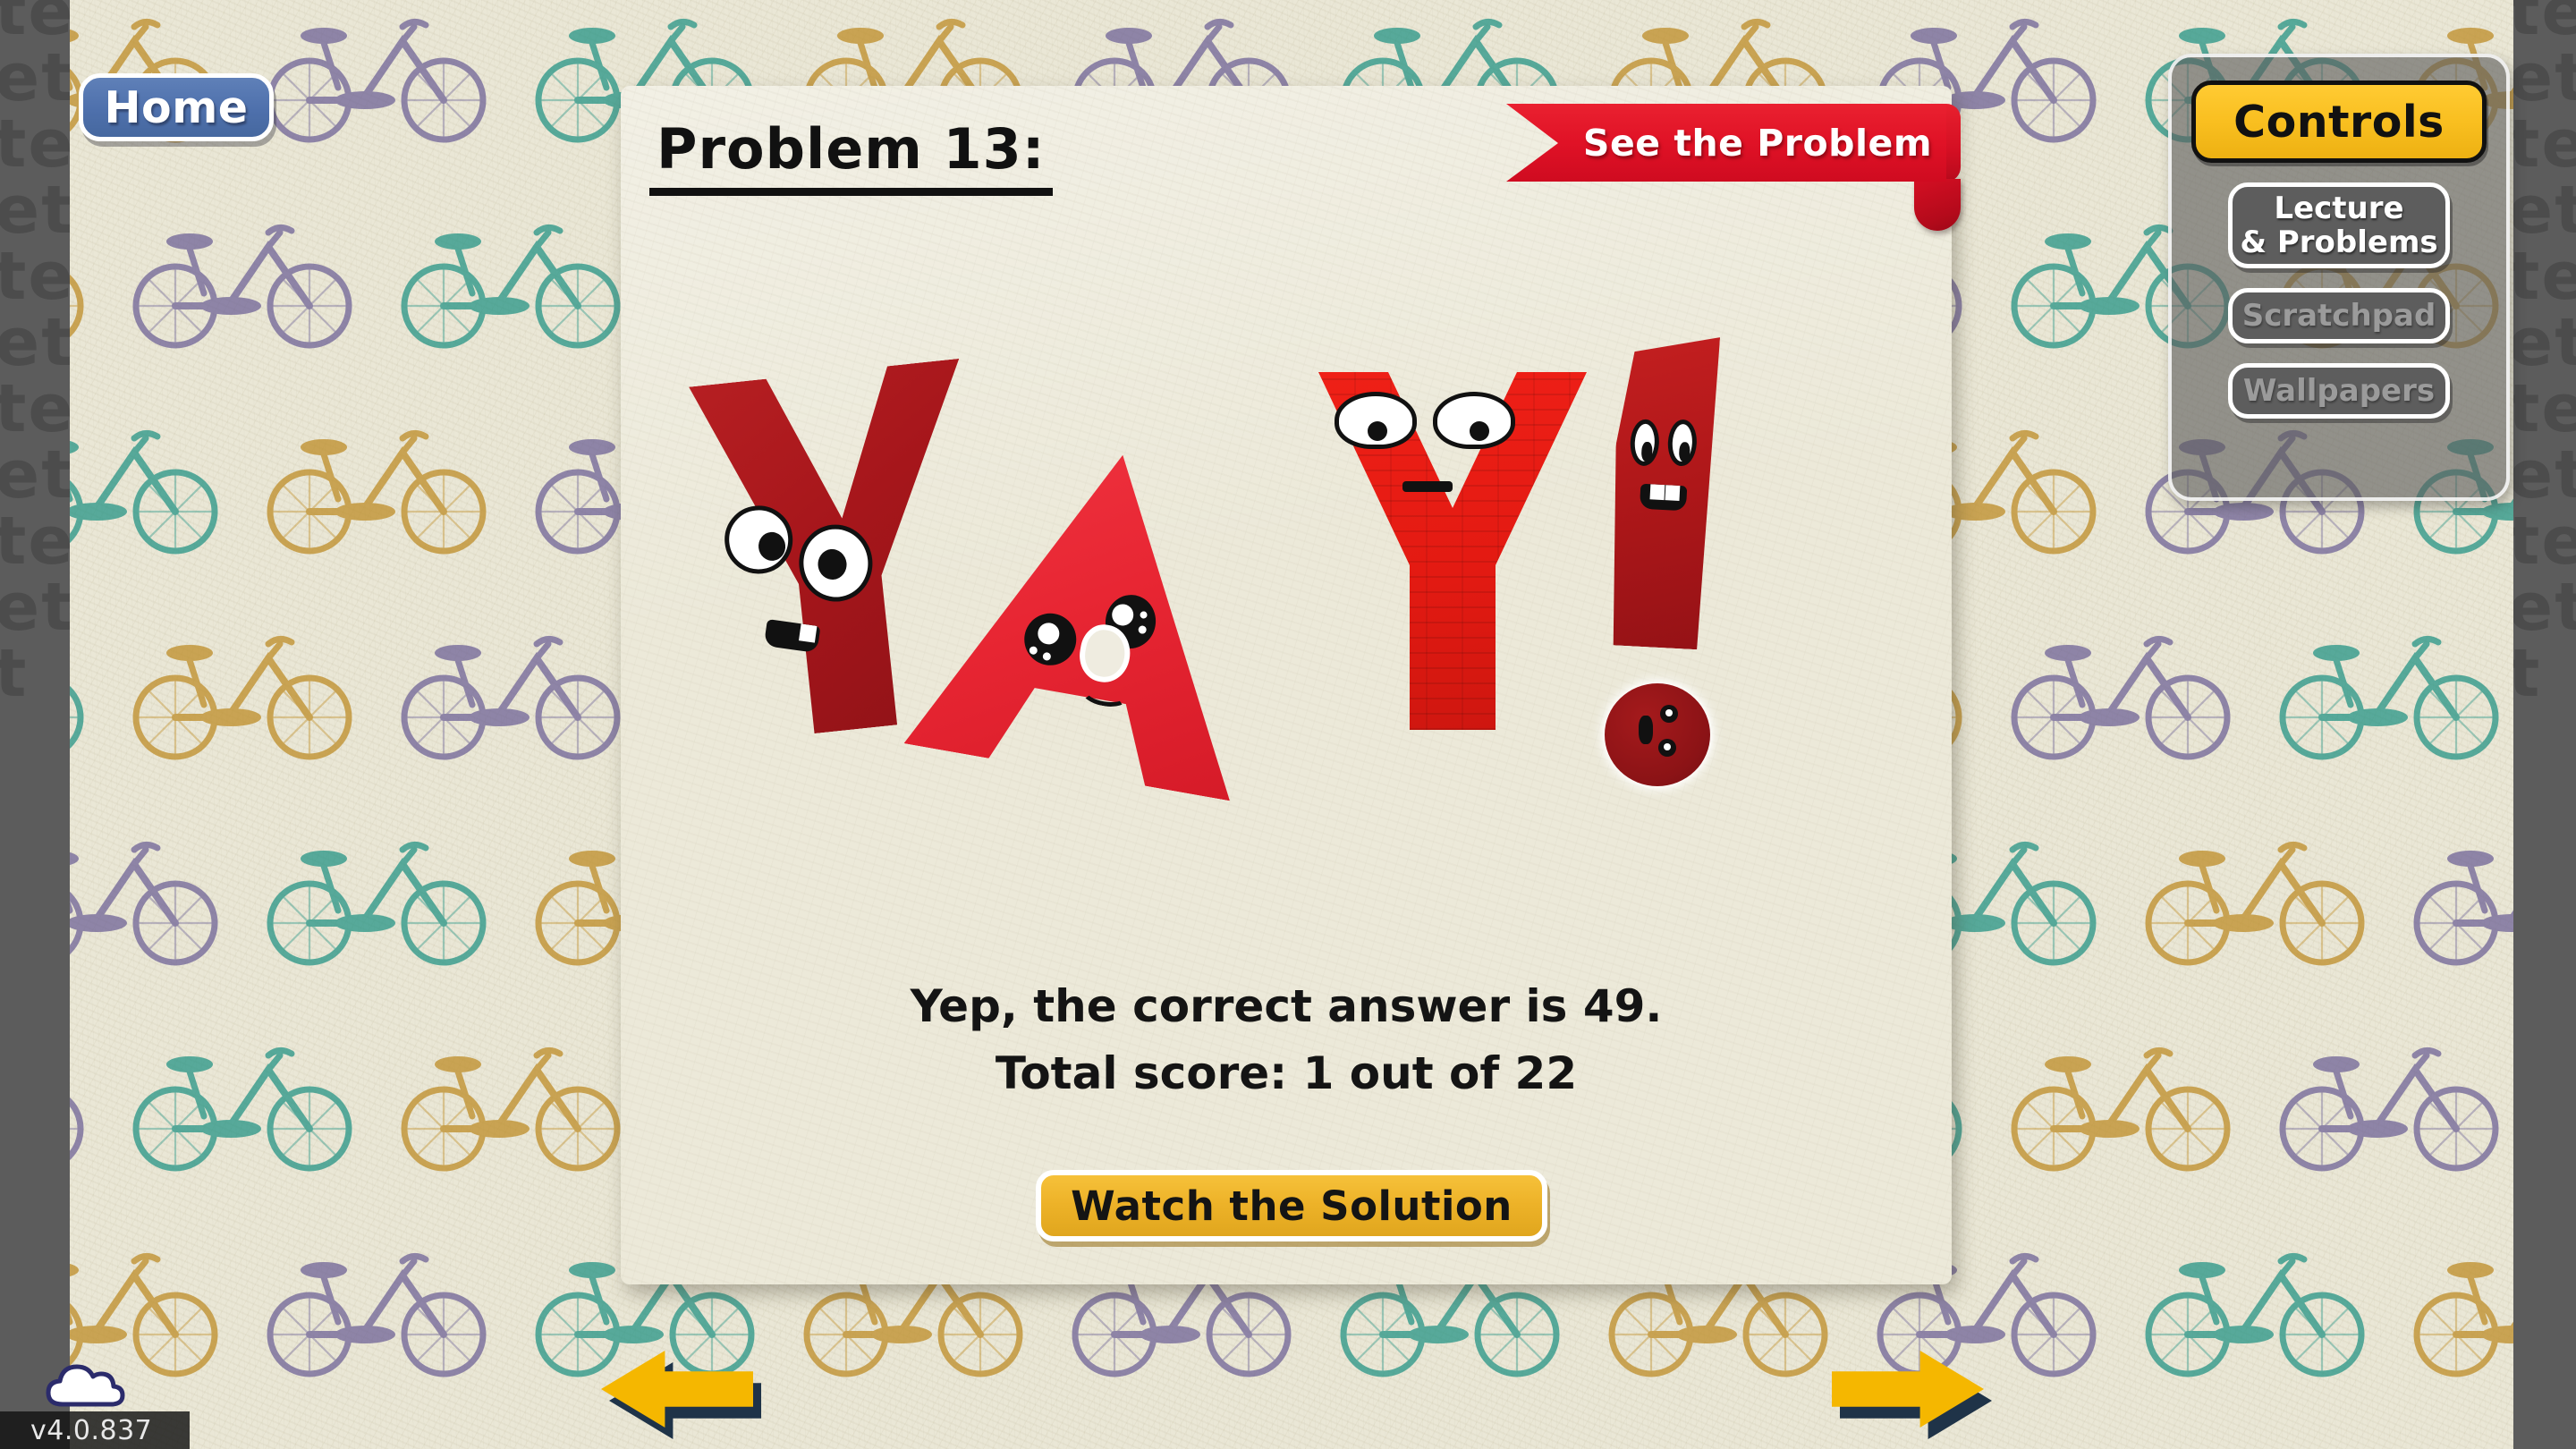  I want to click on exclamation-bar-glyph, so click(1663, 490).